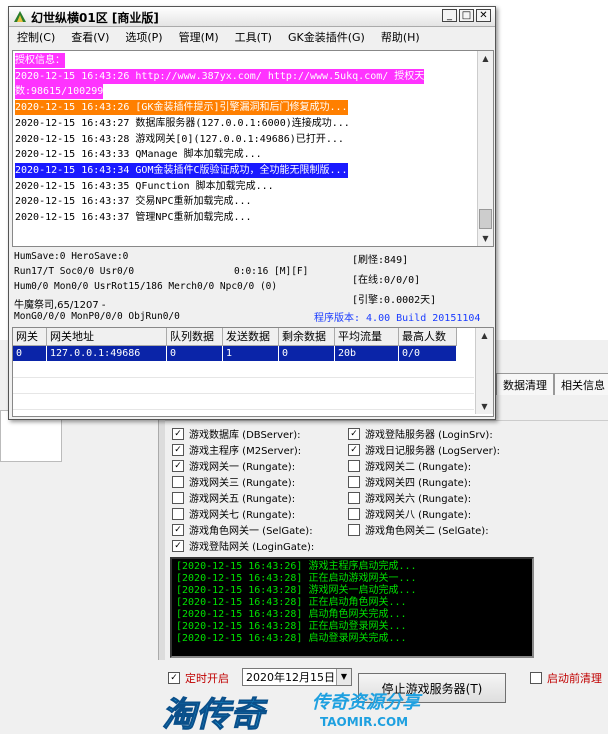 The image size is (608, 734). I want to click on menu-help: 帮助(H), so click(400, 37).